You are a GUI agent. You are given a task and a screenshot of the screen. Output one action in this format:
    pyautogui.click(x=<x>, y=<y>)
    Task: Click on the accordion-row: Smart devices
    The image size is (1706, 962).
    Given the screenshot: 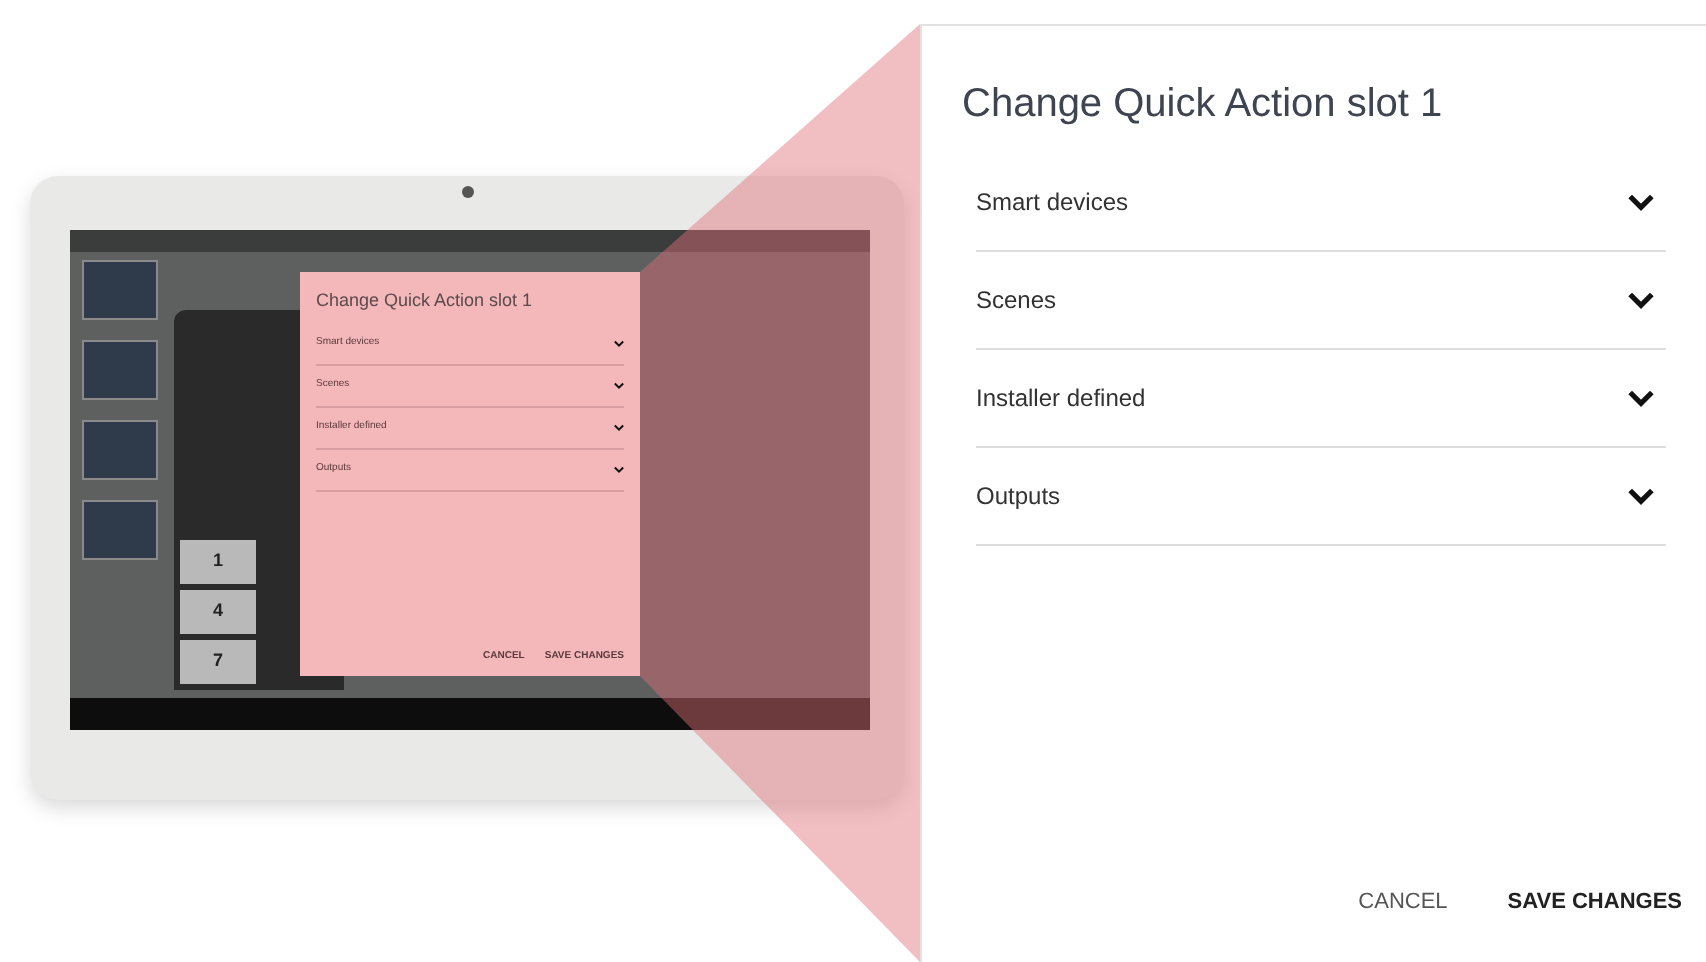 What is the action you would take?
    pyautogui.click(x=1321, y=203)
    